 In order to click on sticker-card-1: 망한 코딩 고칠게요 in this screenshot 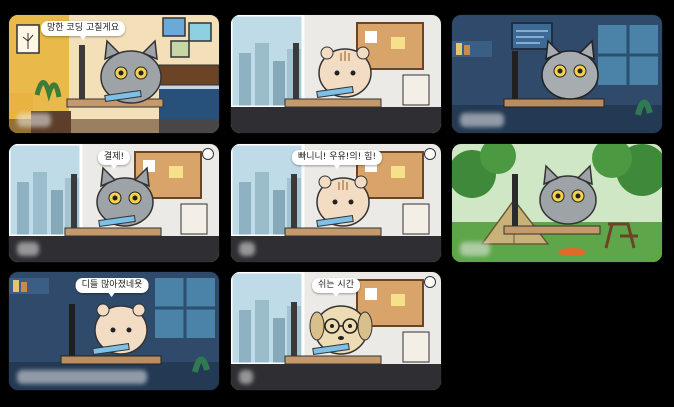, I will do `click(114, 74)`.